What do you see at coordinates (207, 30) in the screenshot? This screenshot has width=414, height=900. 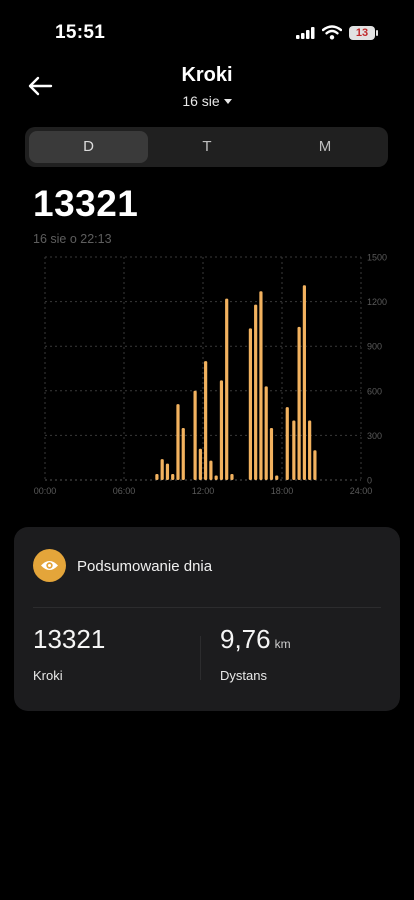 I see `status-bar: 15:51 13` at bounding box center [207, 30].